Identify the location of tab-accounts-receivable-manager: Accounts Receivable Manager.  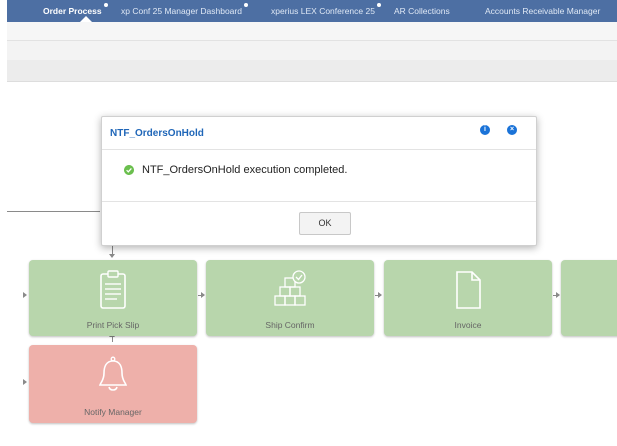
(542, 11).